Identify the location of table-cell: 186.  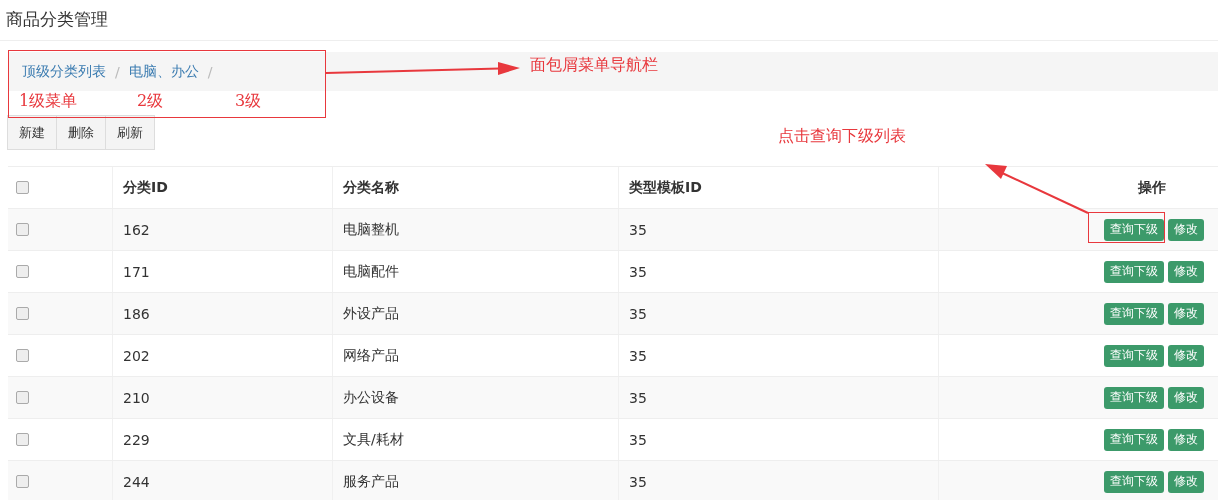
(136, 313).